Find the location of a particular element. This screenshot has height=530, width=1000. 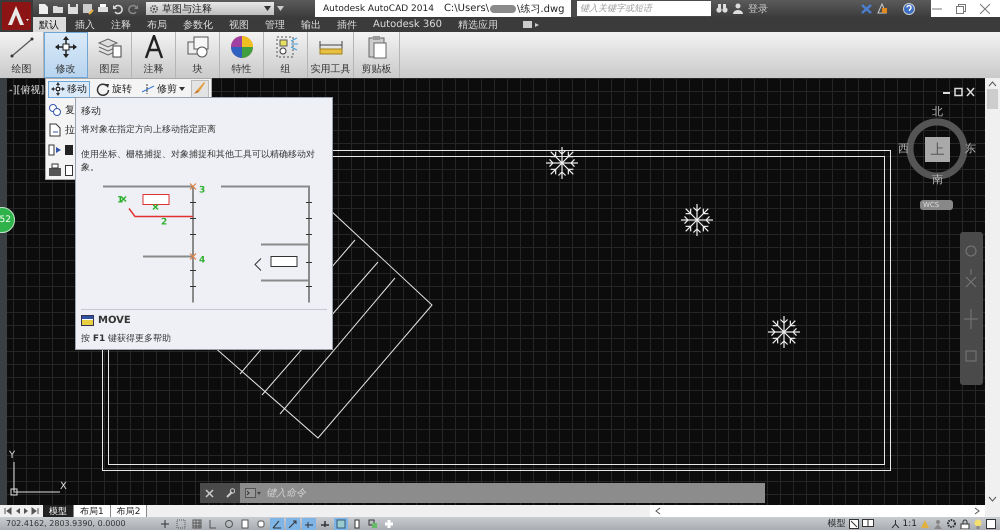

paintbrush-icon is located at coordinates (199, 88).